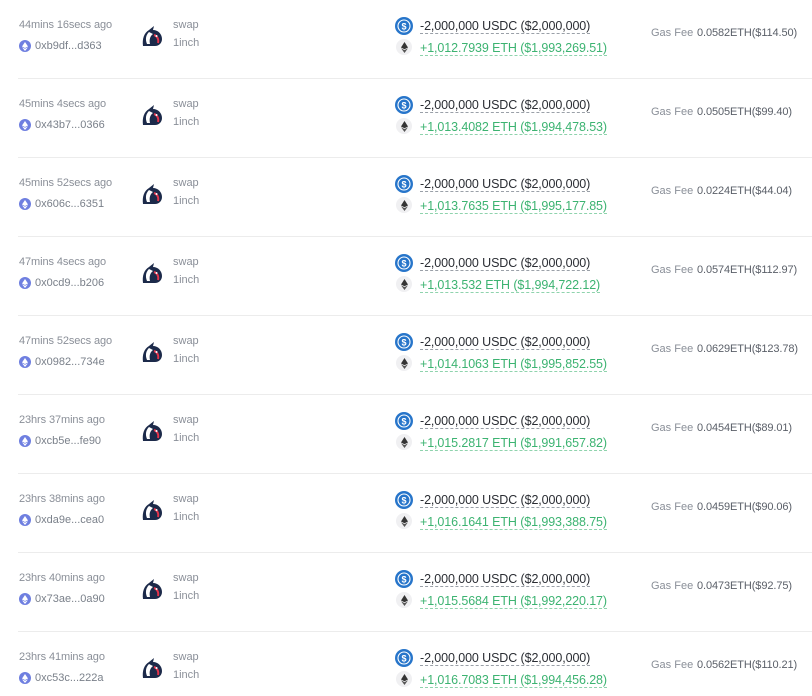 This screenshot has width=812, height=696. I want to click on token-in-amount: +1,014.1063 ETH ($1,995,852.55), so click(513, 364).